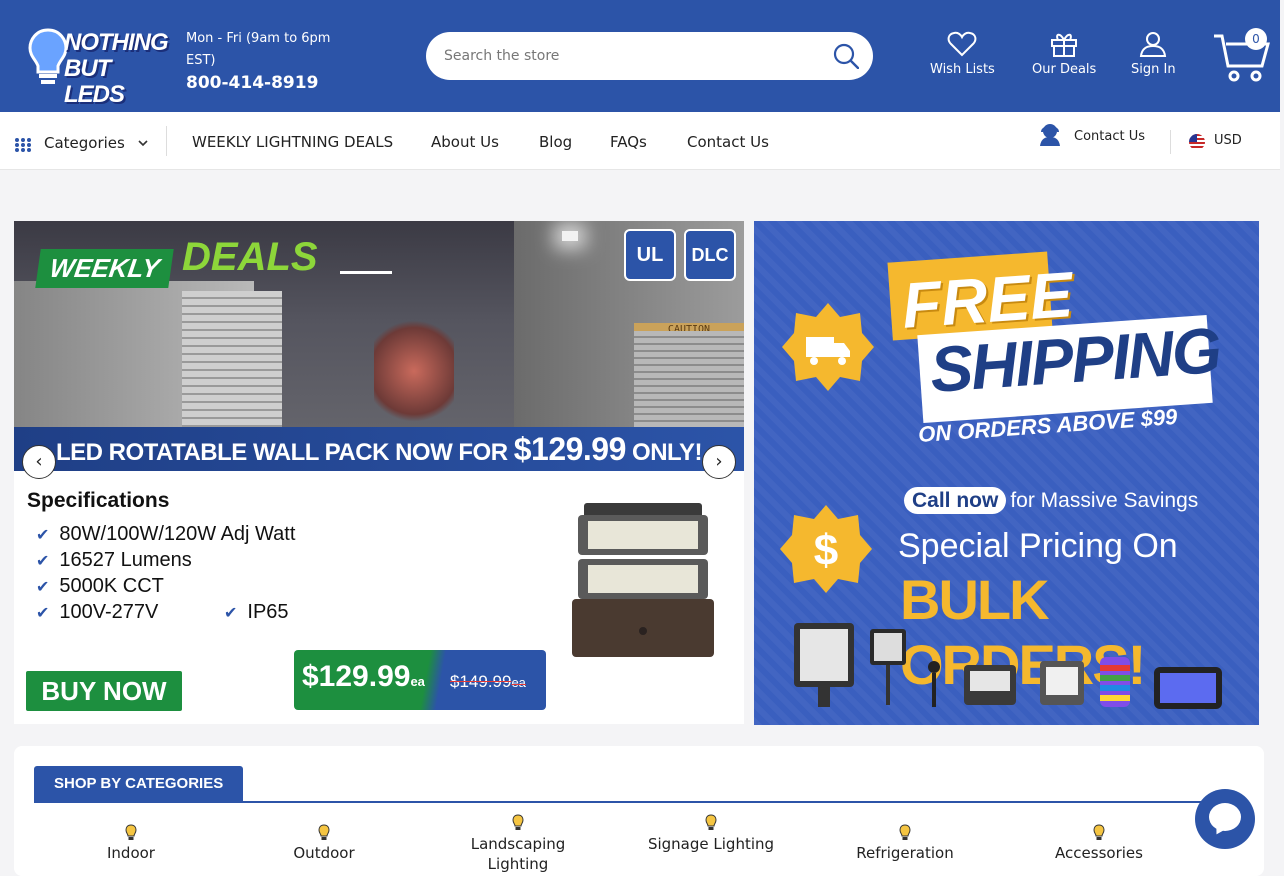 The image size is (1284, 876). I want to click on wish-lists-link: Wish Lists, so click(962, 53).